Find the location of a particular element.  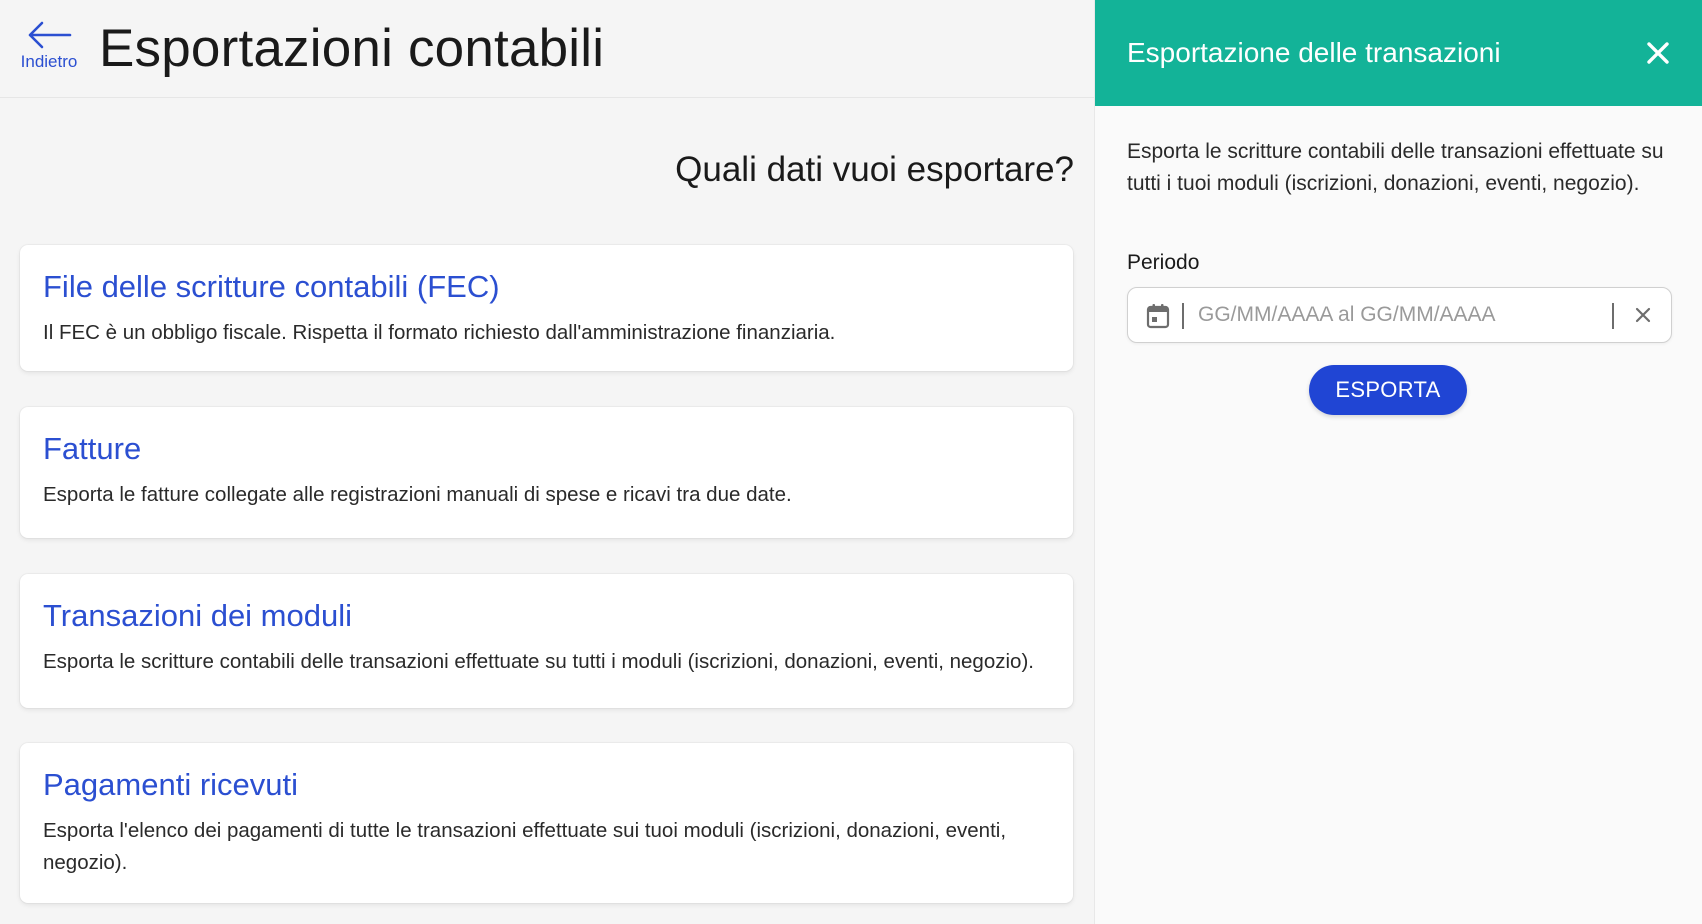

date-range-field is located at coordinates (1399, 315).